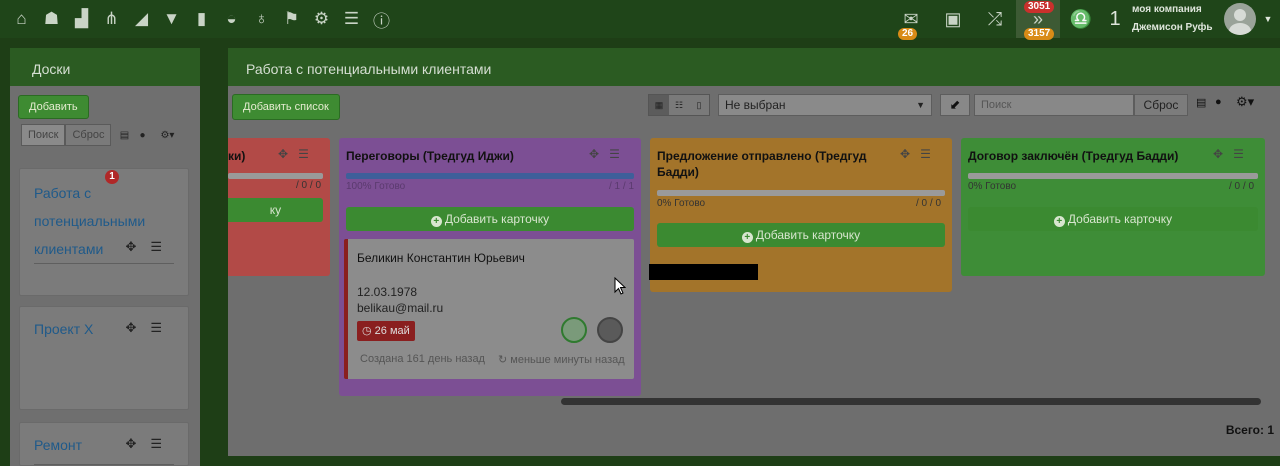 The height and width of the screenshot is (466, 1280). I want to click on sidebar-tools: Поиск Сброс ▤ ● ⚙▾, so click(100, 135).